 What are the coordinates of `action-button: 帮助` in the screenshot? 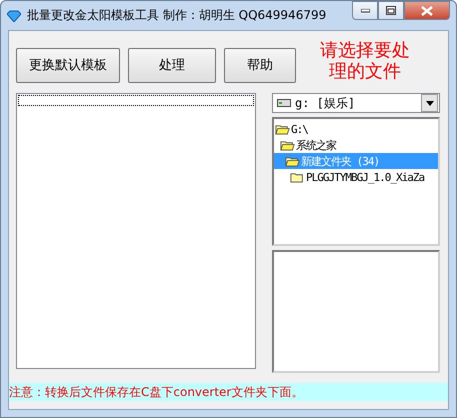 It's located at (260, 65).